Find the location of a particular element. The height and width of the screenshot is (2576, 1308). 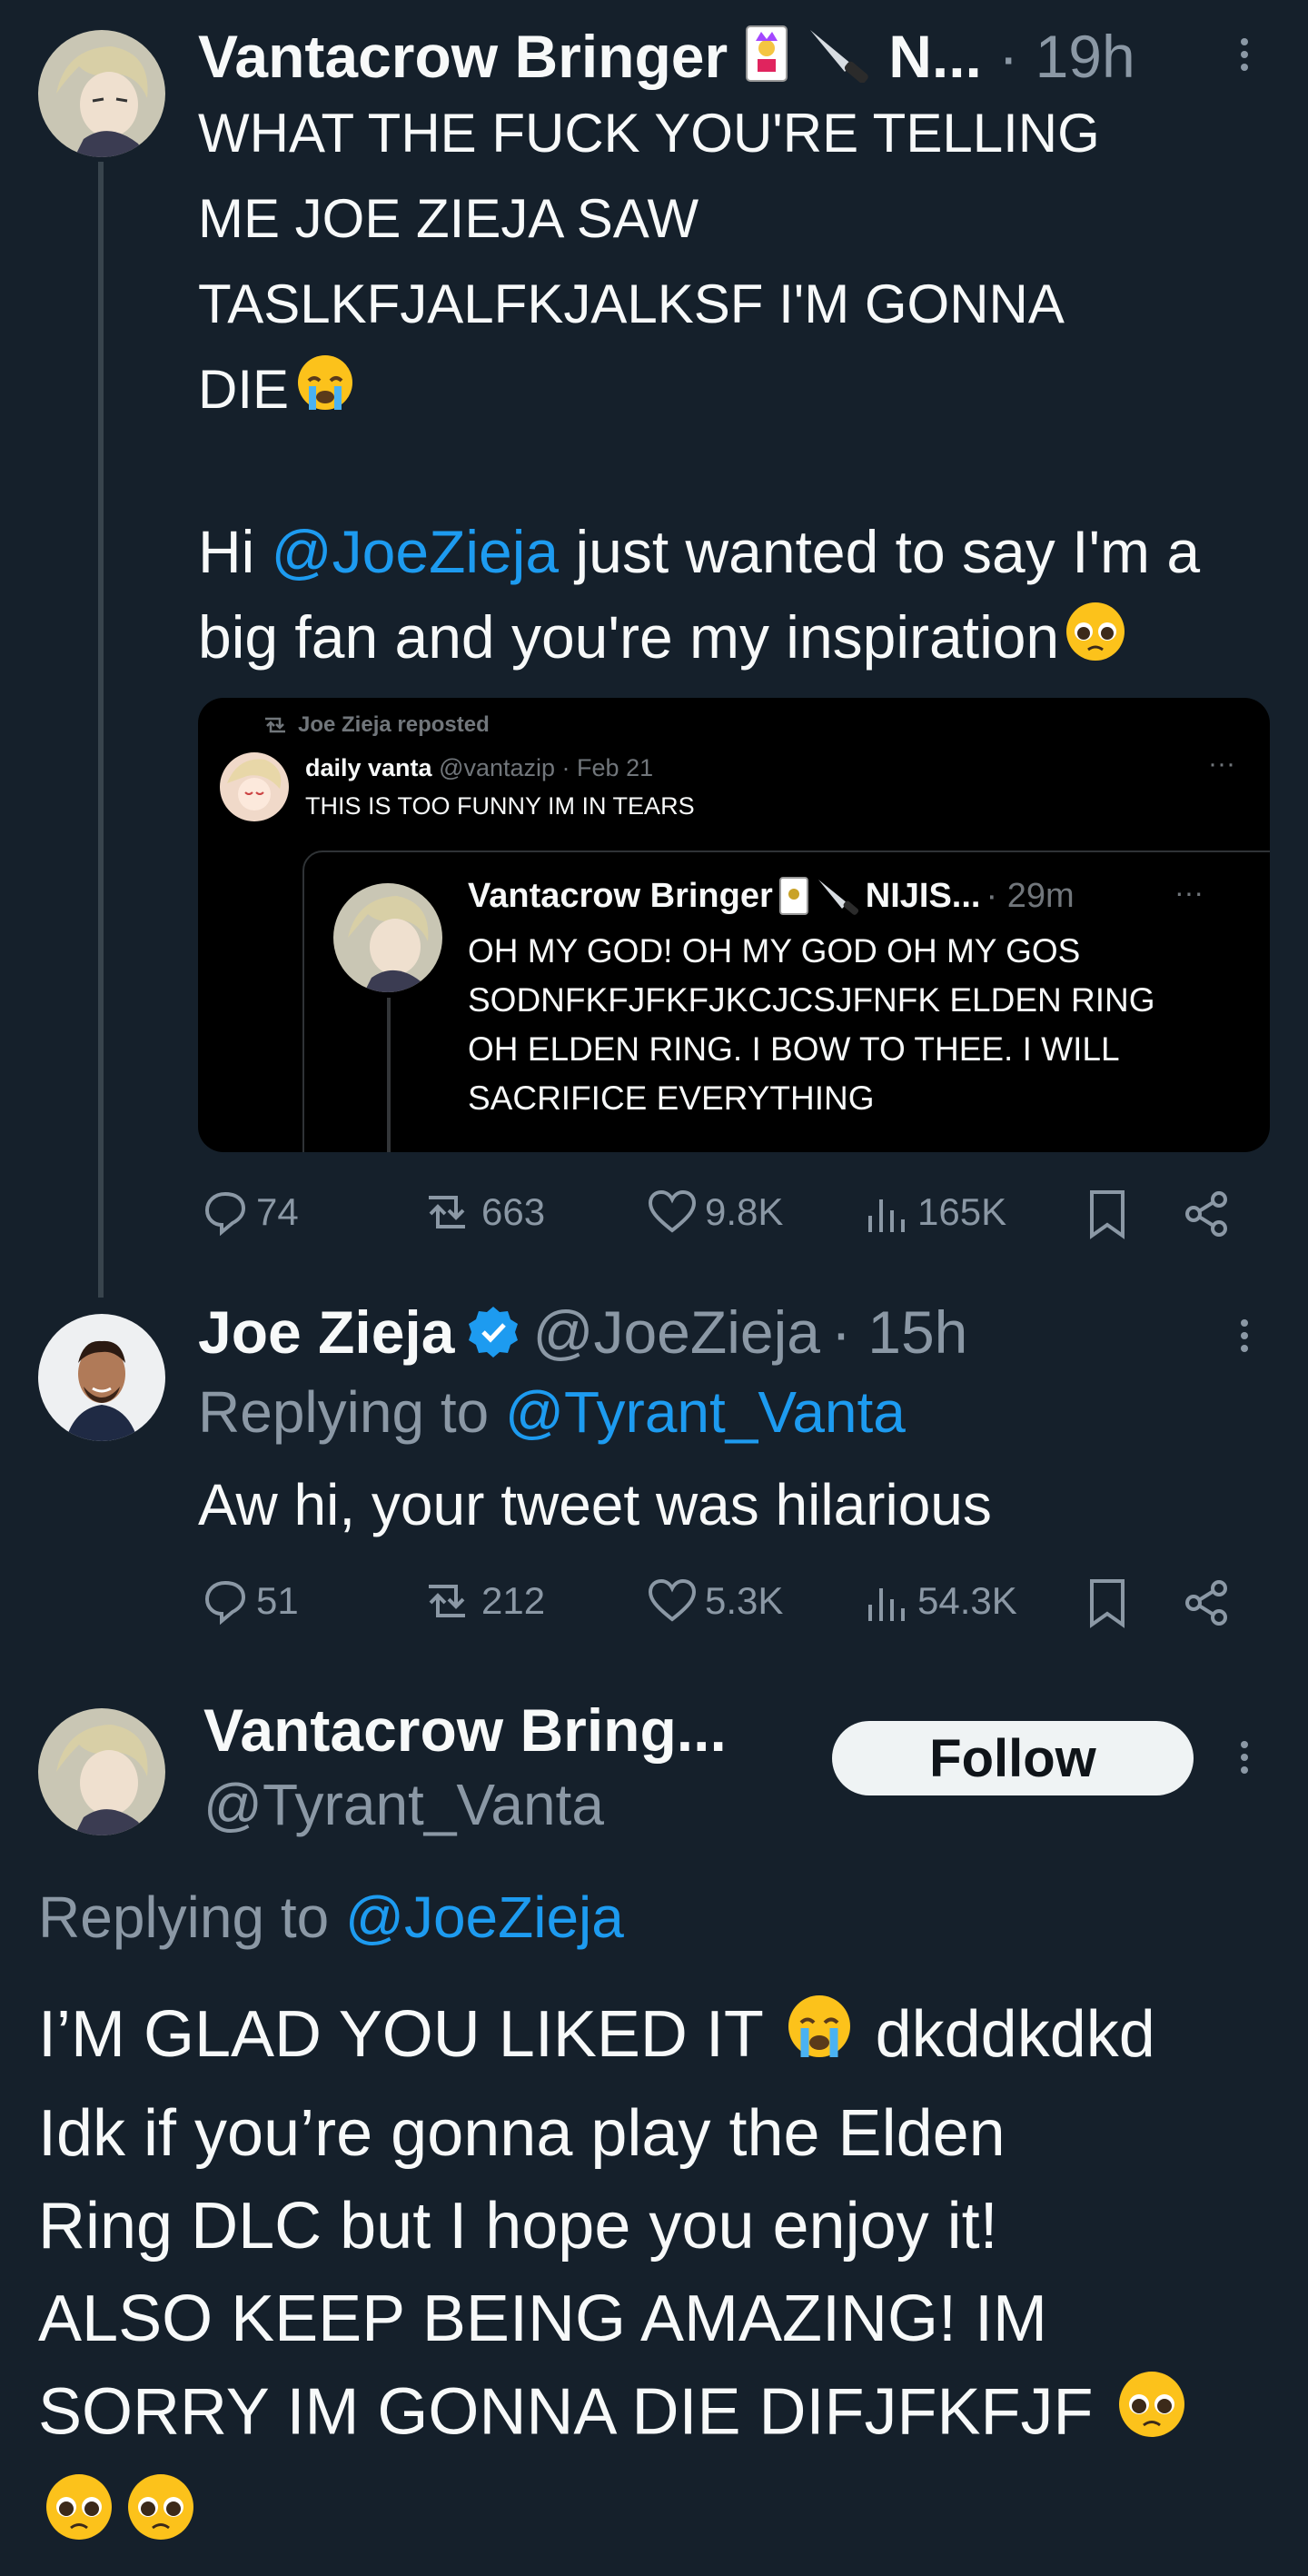

views-button: 54.3K is located at coordinates (940, 1601).